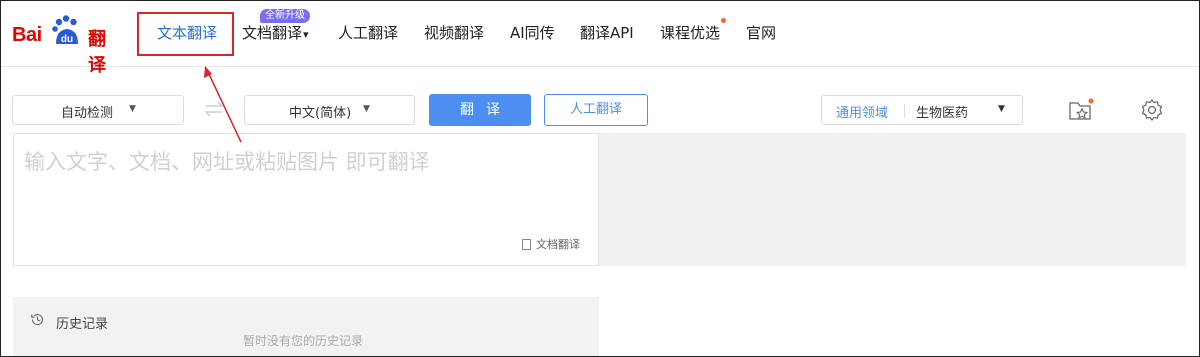 Image resolution: width=1200 pixels, height=357 pixels. Describe the element at coordinates (227, 162) in the screenshot. I see `input-placeholder: 输入文字、文档、网址或粘贴图片 即可翻译` at that location.